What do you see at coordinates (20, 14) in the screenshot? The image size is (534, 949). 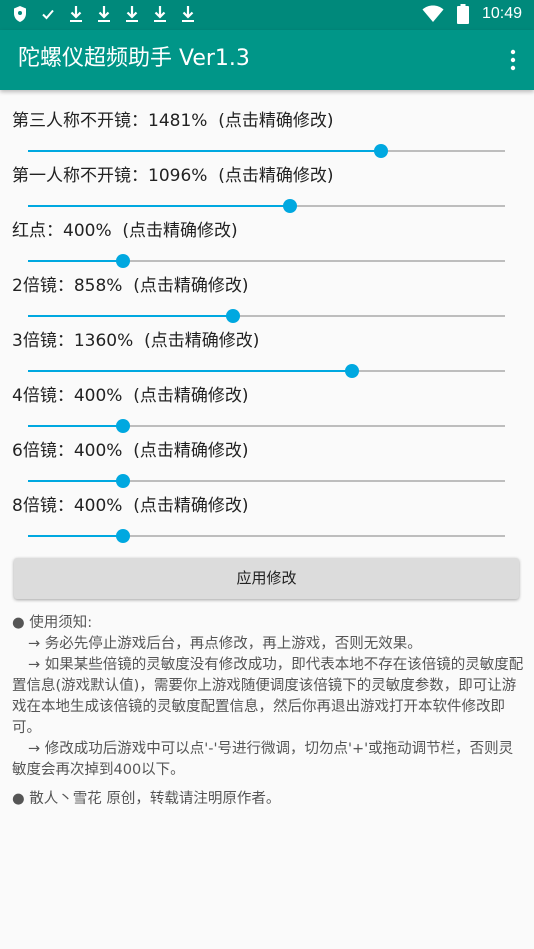 I see `shield-icon` at bounding box center [20, 14].